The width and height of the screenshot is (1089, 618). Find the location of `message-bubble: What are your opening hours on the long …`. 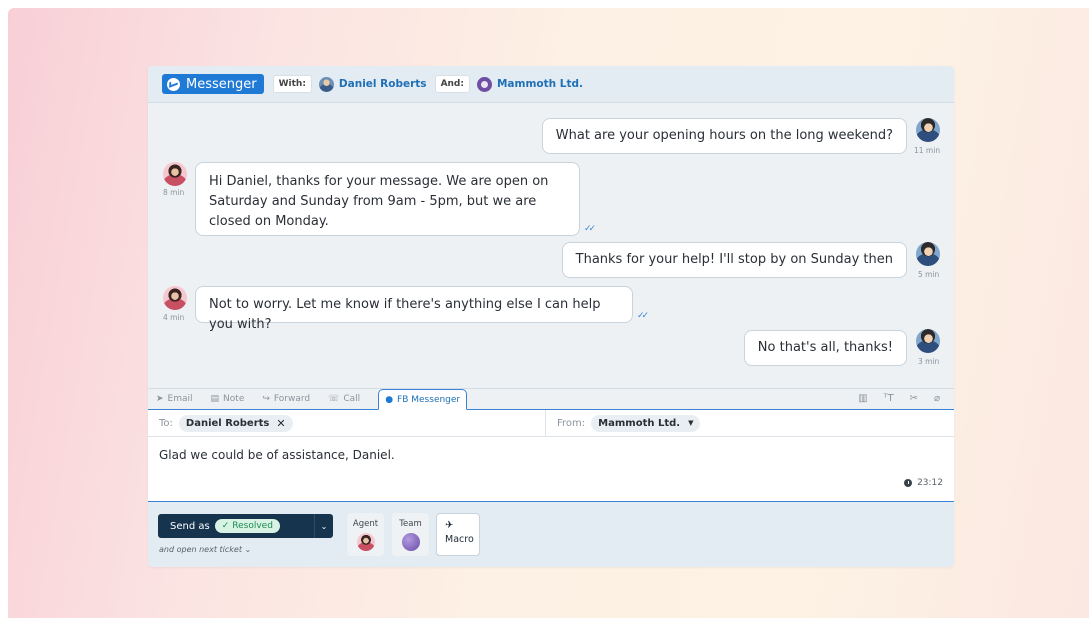

message-bubble: What are your opening hours on the long … is located at coordinates (724, 136).